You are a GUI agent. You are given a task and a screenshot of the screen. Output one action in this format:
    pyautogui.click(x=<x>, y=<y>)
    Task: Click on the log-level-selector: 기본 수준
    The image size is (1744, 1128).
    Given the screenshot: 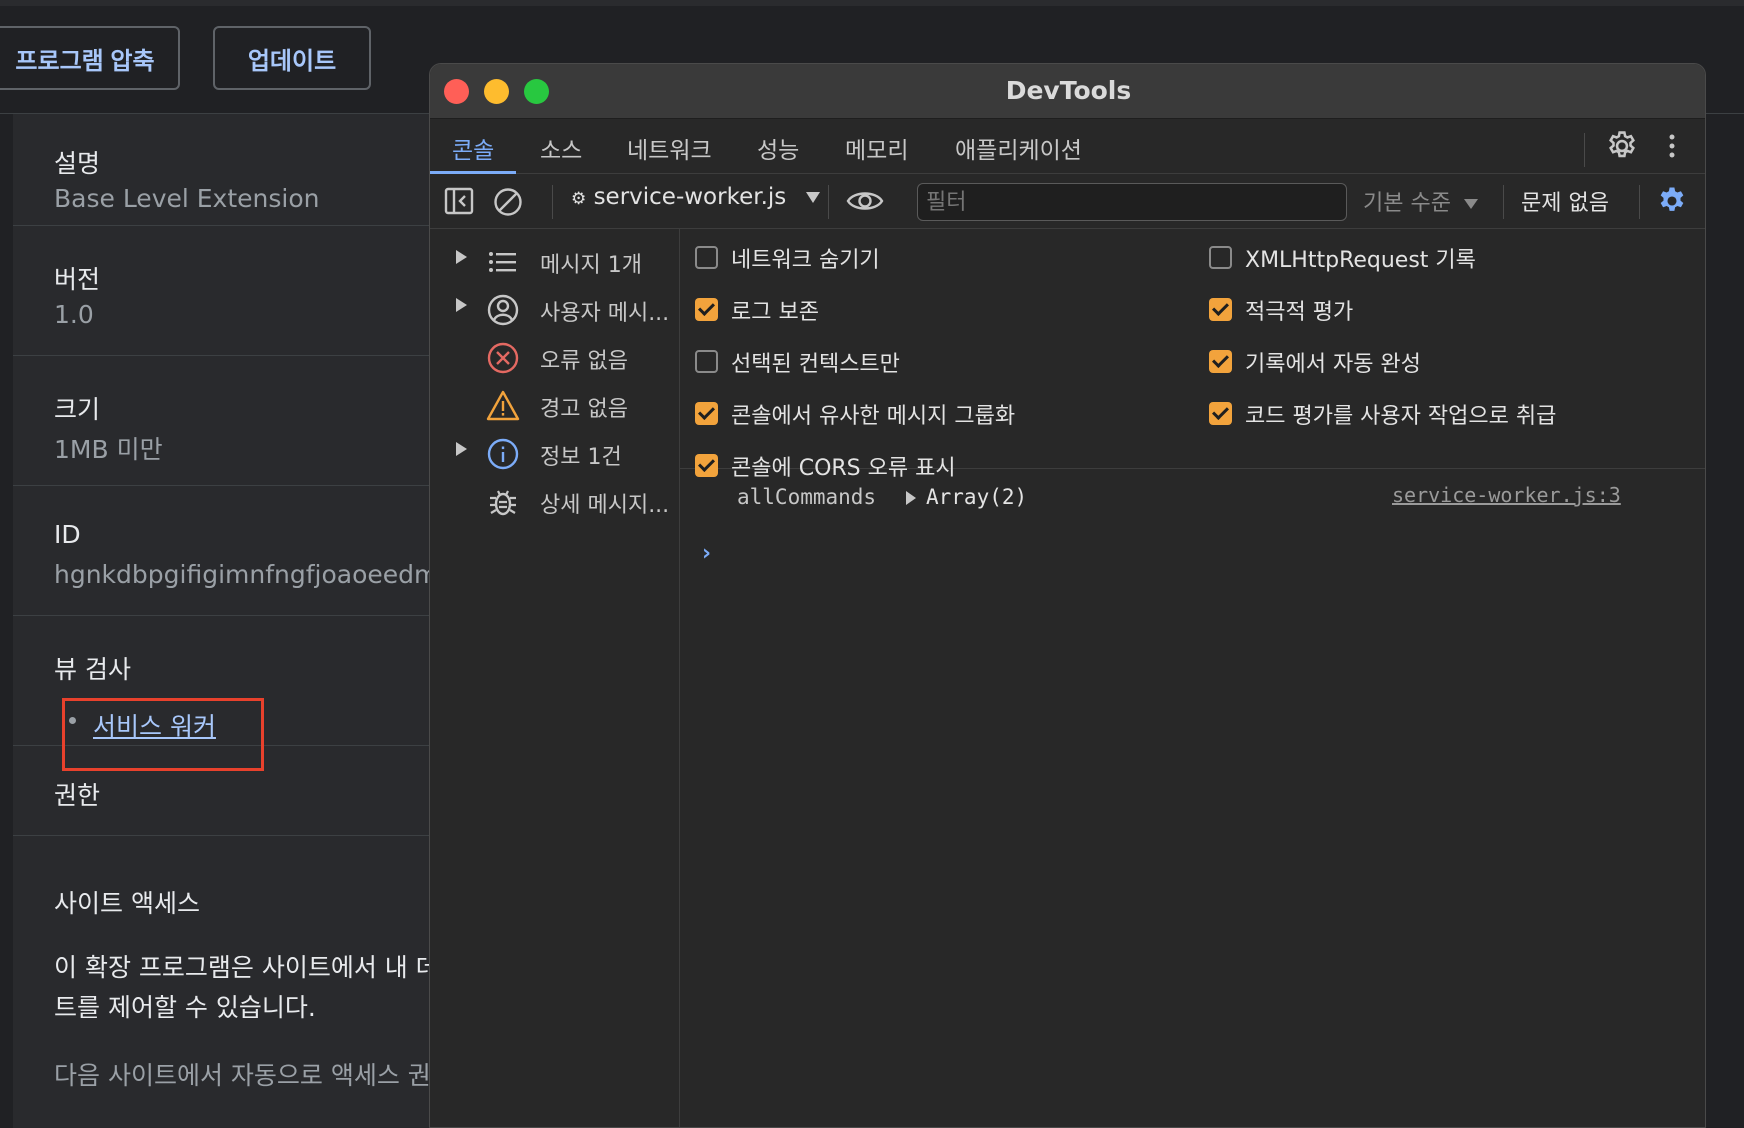 What is the action you would take?
    pyautogui.click(x=1420, y=201)
    